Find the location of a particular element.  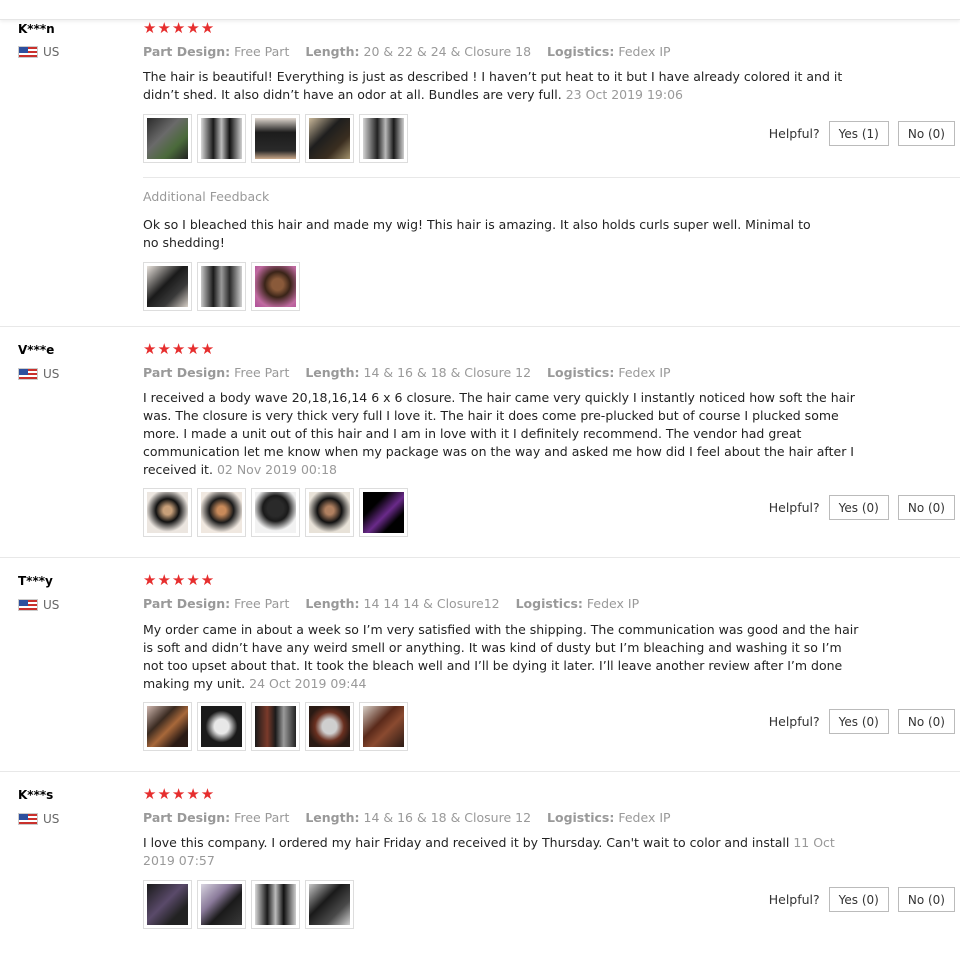

review-date: 23 Oct 2019 19:06 is located at coordinates (624, 94).